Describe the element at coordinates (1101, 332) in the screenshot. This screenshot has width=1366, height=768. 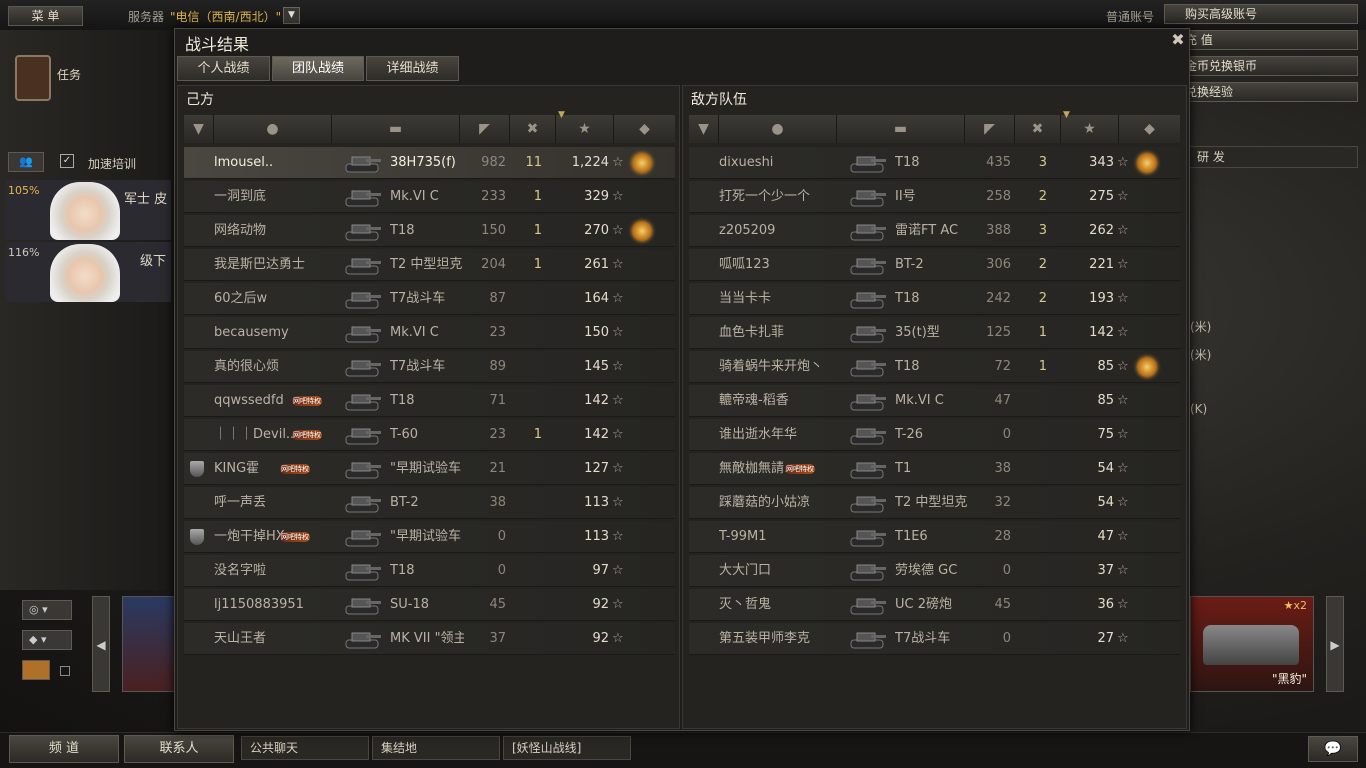
I see `xp-value: 142` at that location.